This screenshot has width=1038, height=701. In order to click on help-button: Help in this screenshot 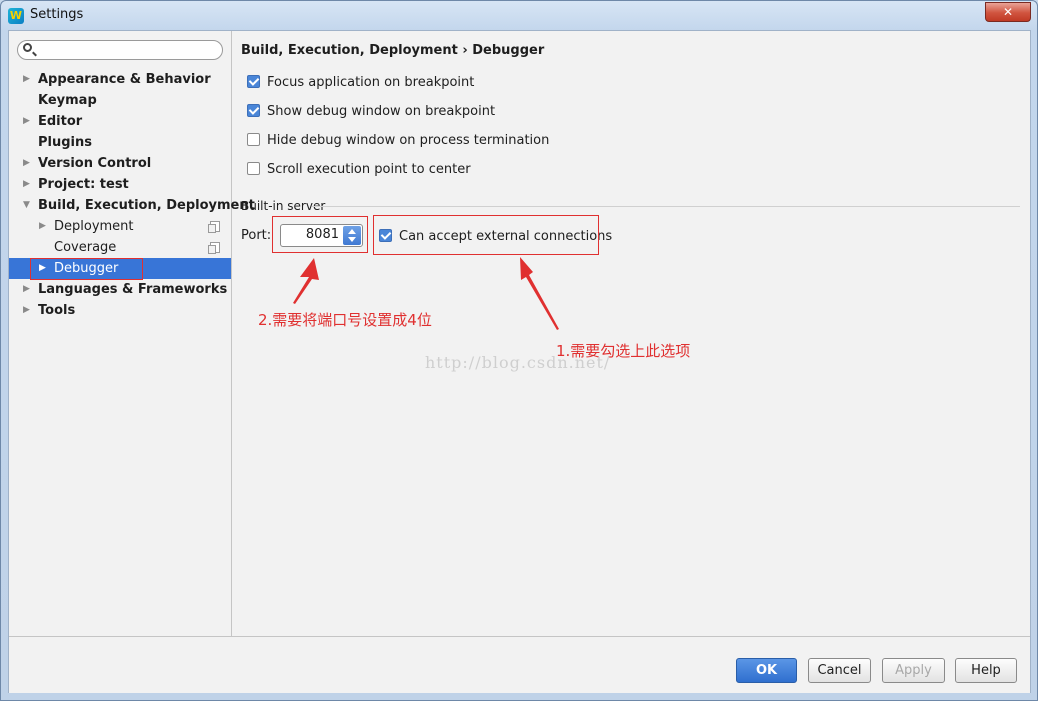, I will do `click(986, 670)`.